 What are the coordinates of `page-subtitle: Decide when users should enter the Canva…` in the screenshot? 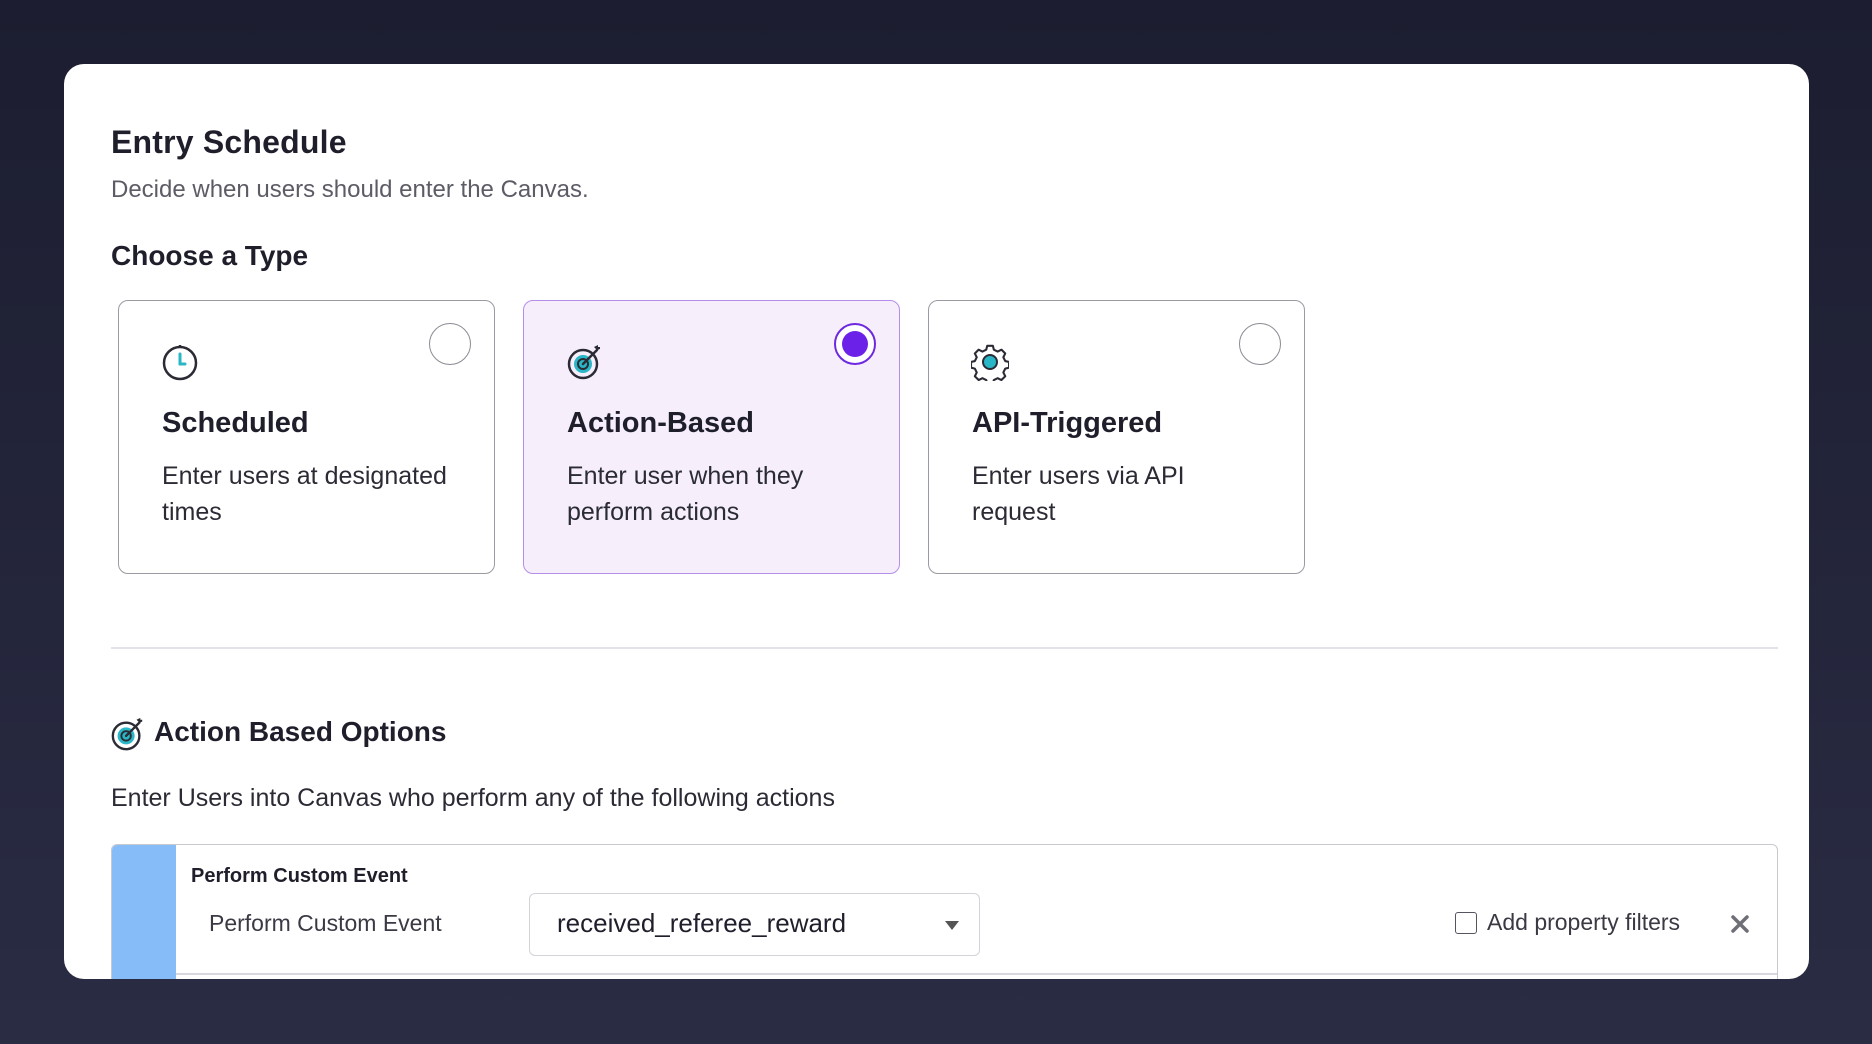 It's located at (350, 189).